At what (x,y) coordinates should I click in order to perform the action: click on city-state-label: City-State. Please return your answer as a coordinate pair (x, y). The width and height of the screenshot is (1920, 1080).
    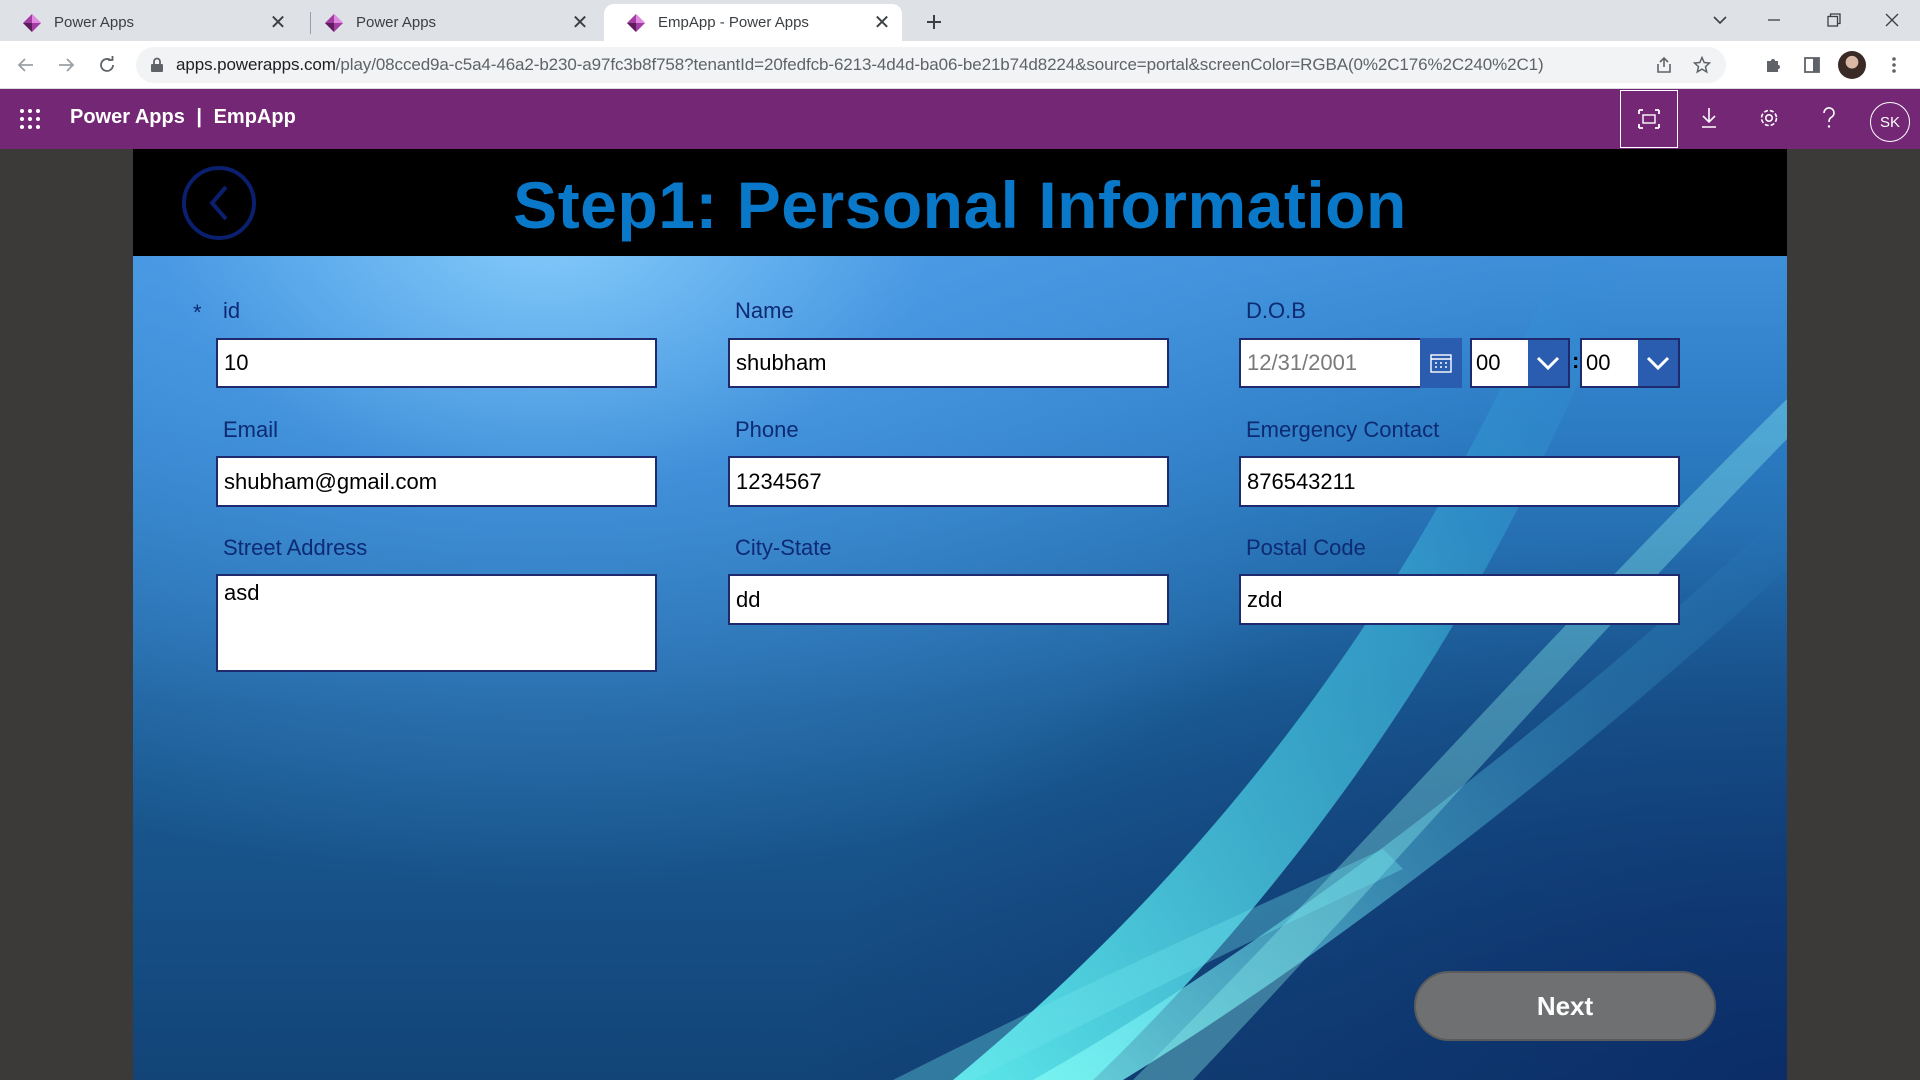
    Looking at the image, I should click on (783, 547).